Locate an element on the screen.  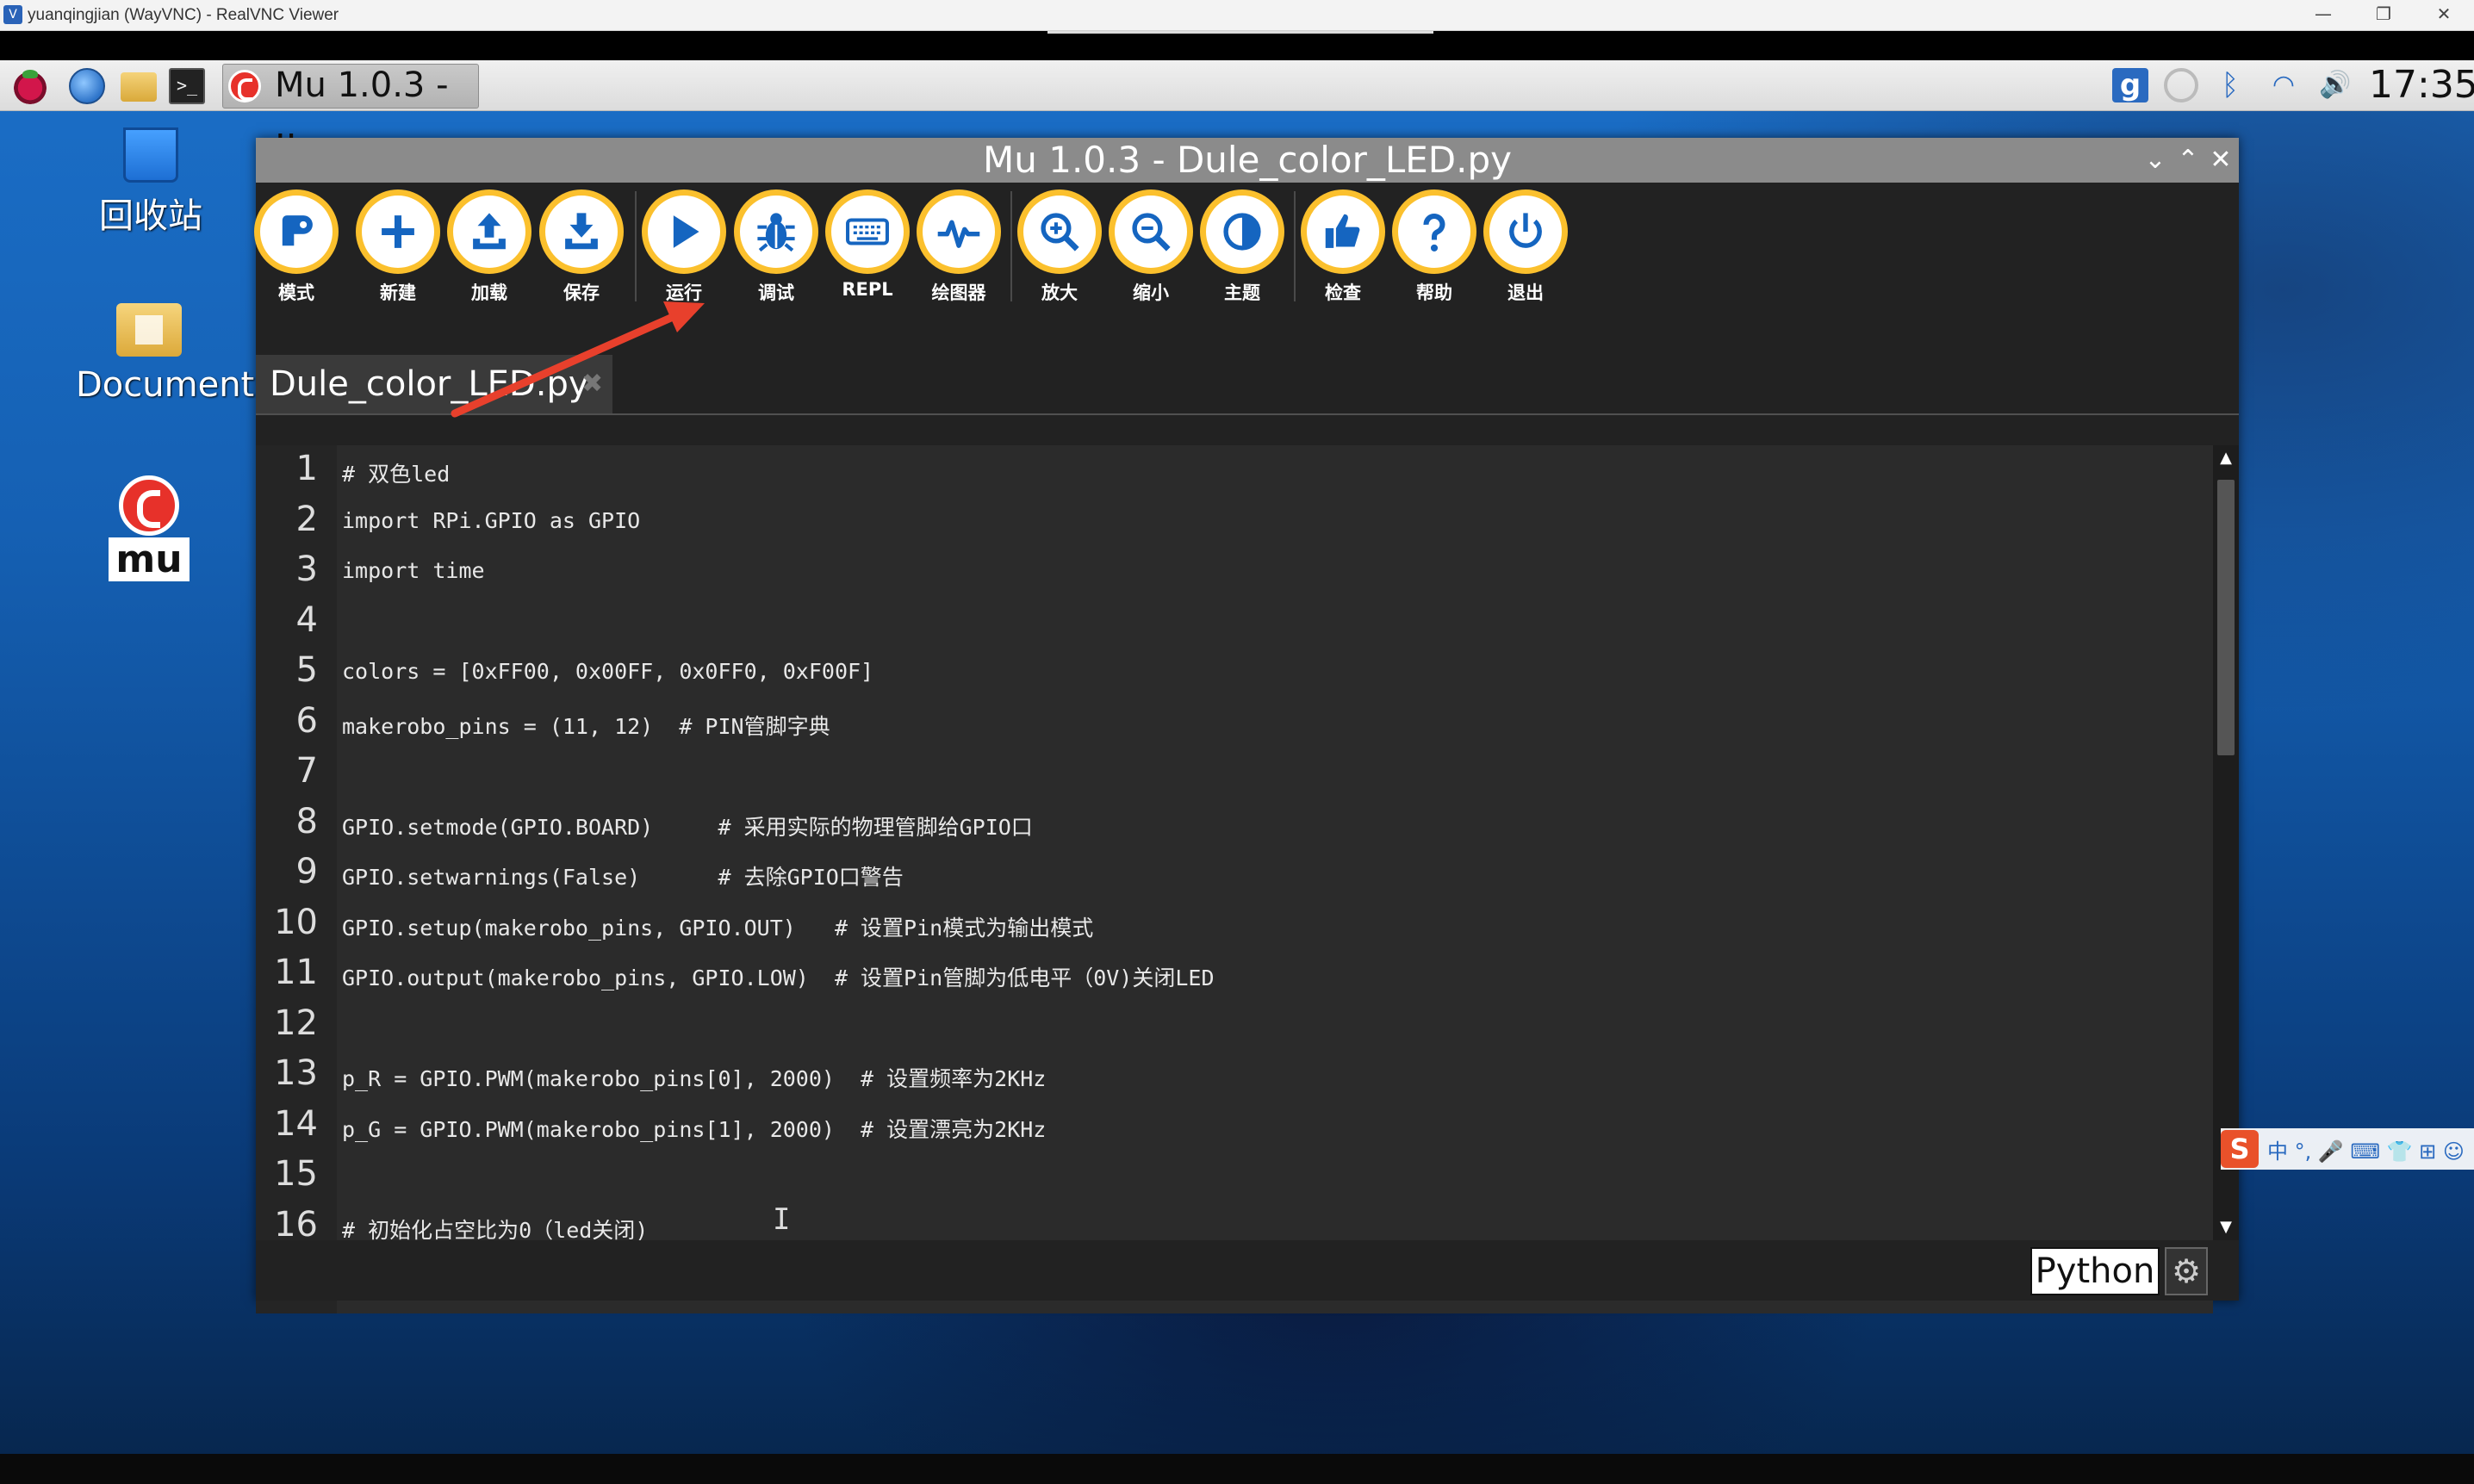
question-icon is located at coordinates (1434, 232).